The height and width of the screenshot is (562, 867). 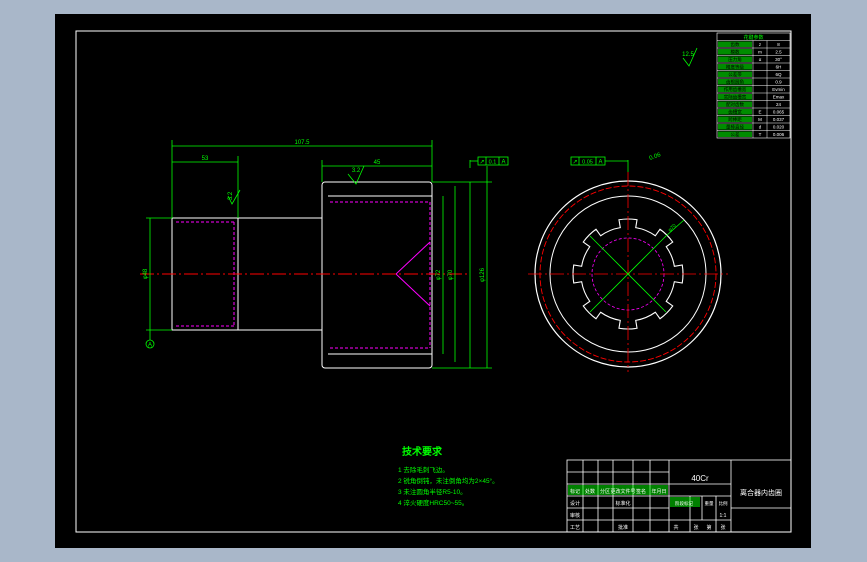 I want to click on svg-text: 比例, so click(x=723, y=503).